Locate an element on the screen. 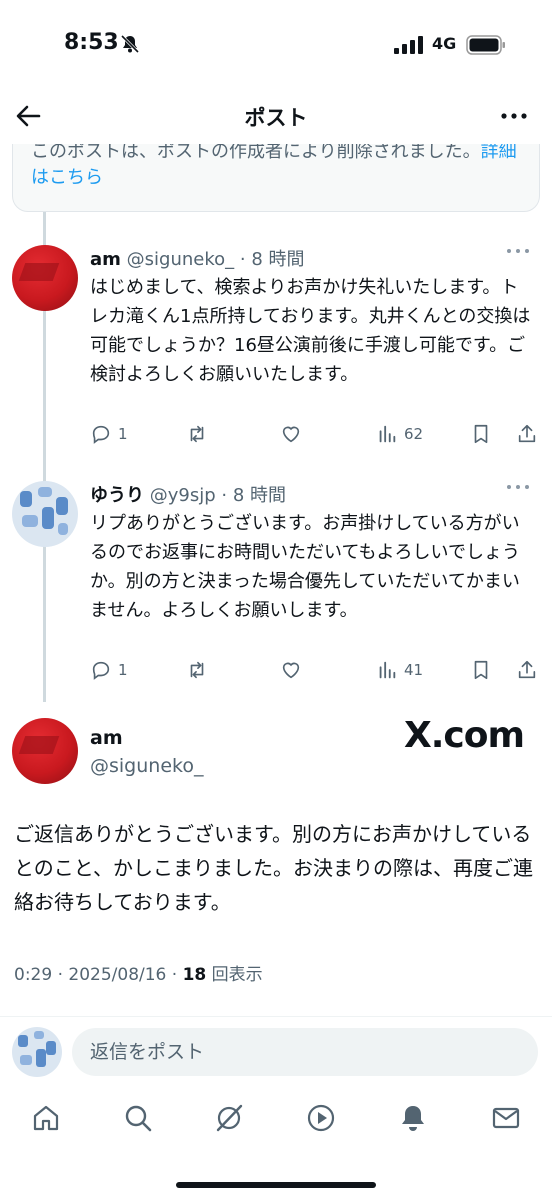  views-action: 41 is located at coordinates (399, 670).